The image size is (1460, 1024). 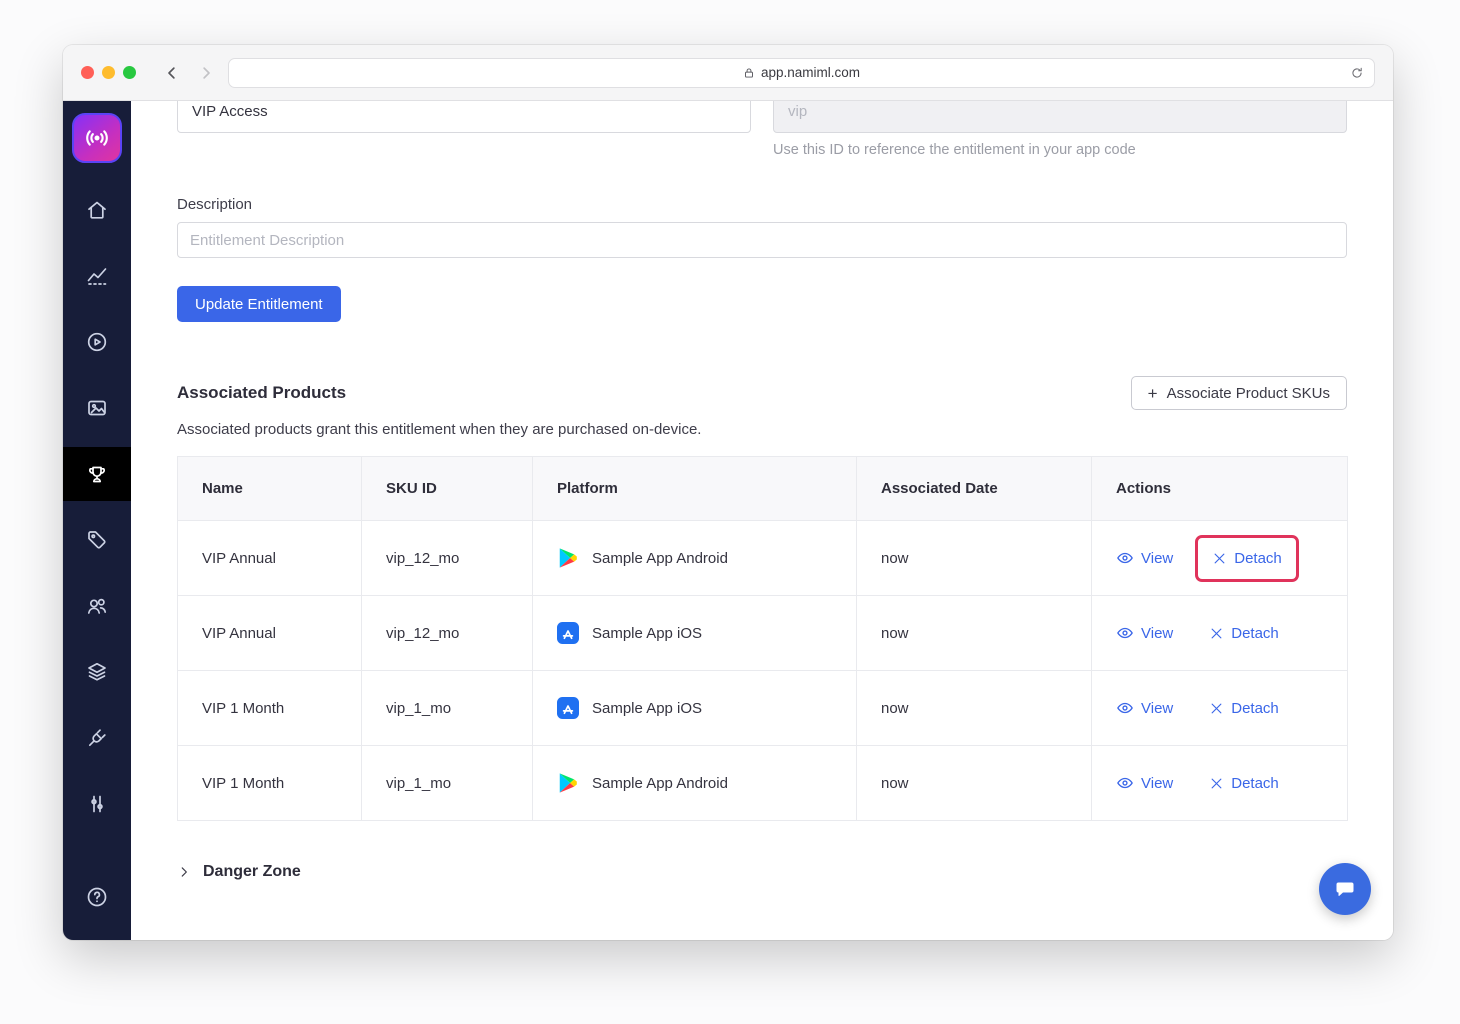 I want to click on reload-icon, so click(x=1357, y=73).